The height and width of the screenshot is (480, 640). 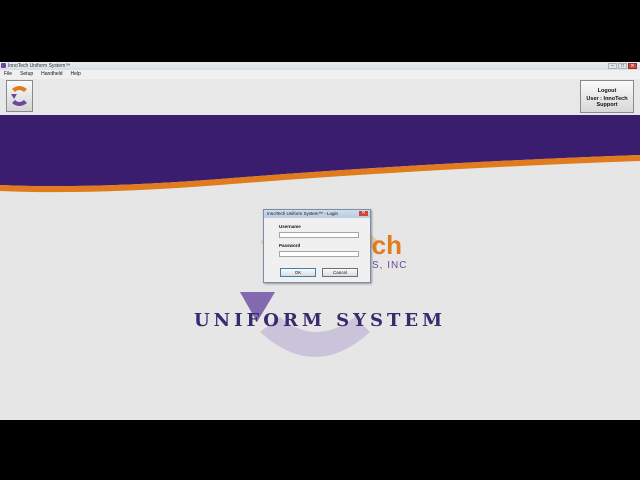 I want to click on home-button, so click(x=19, y=96).